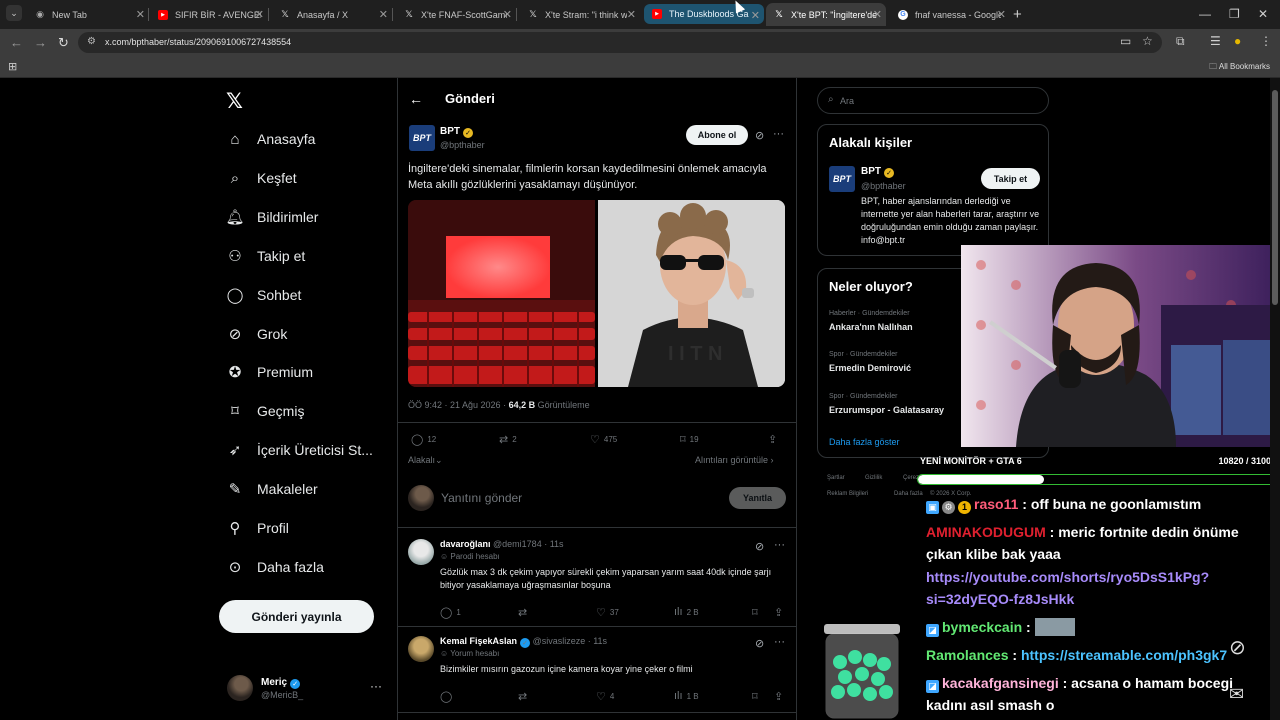 The image size is (1280, 720). Describe the element at coordinates (757, 498) in the screenshot. I see `reply-button: Yanıtla` at that location.